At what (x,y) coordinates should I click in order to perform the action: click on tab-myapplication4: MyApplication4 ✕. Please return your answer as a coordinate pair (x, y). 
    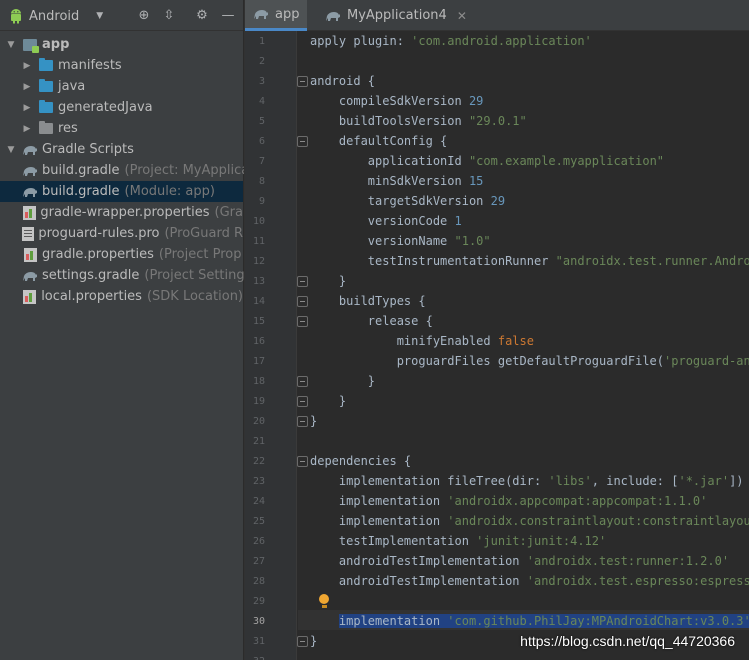
    Looking at the image, I should click on (396, 15).